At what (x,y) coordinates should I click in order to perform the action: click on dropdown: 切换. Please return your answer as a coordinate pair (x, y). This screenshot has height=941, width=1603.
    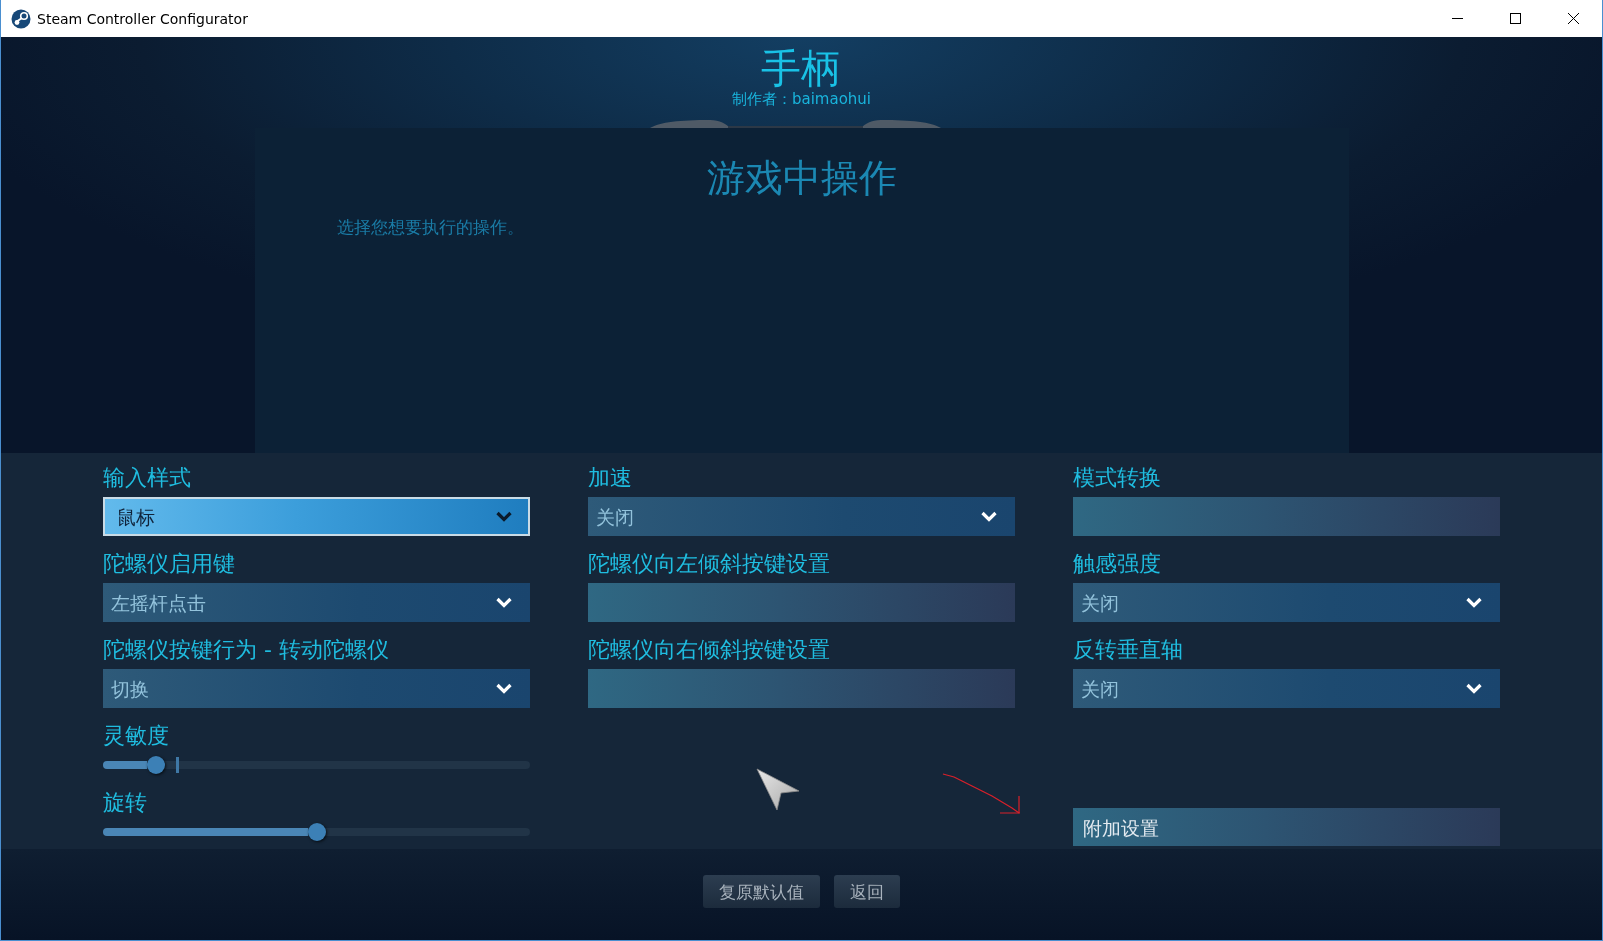
    Looking at the image, I should click on (316, 688).